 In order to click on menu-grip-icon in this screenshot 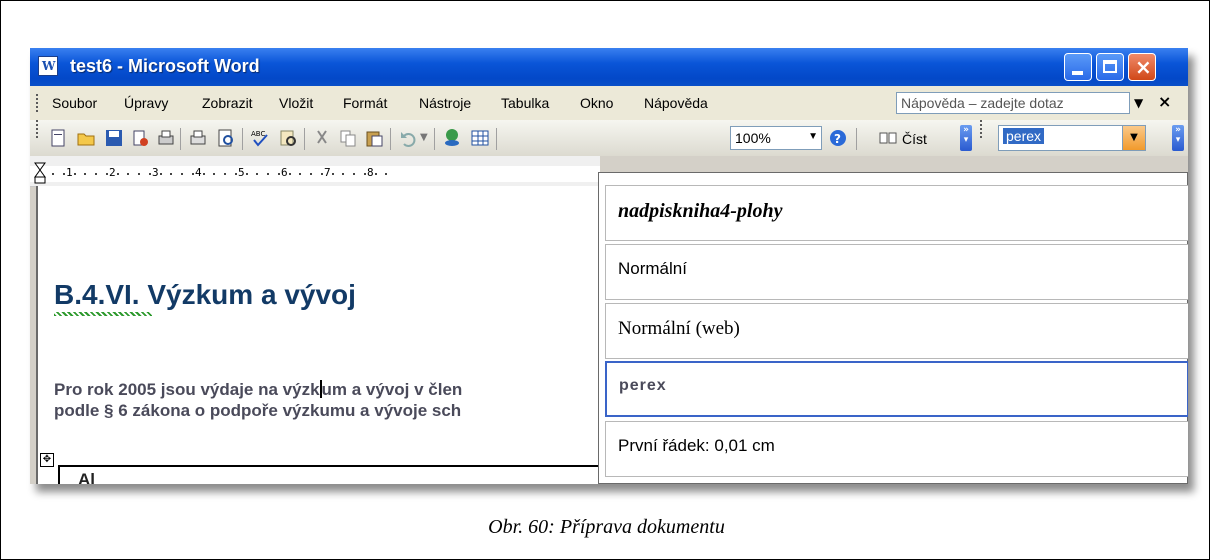, I will do `click(38, 103)`.